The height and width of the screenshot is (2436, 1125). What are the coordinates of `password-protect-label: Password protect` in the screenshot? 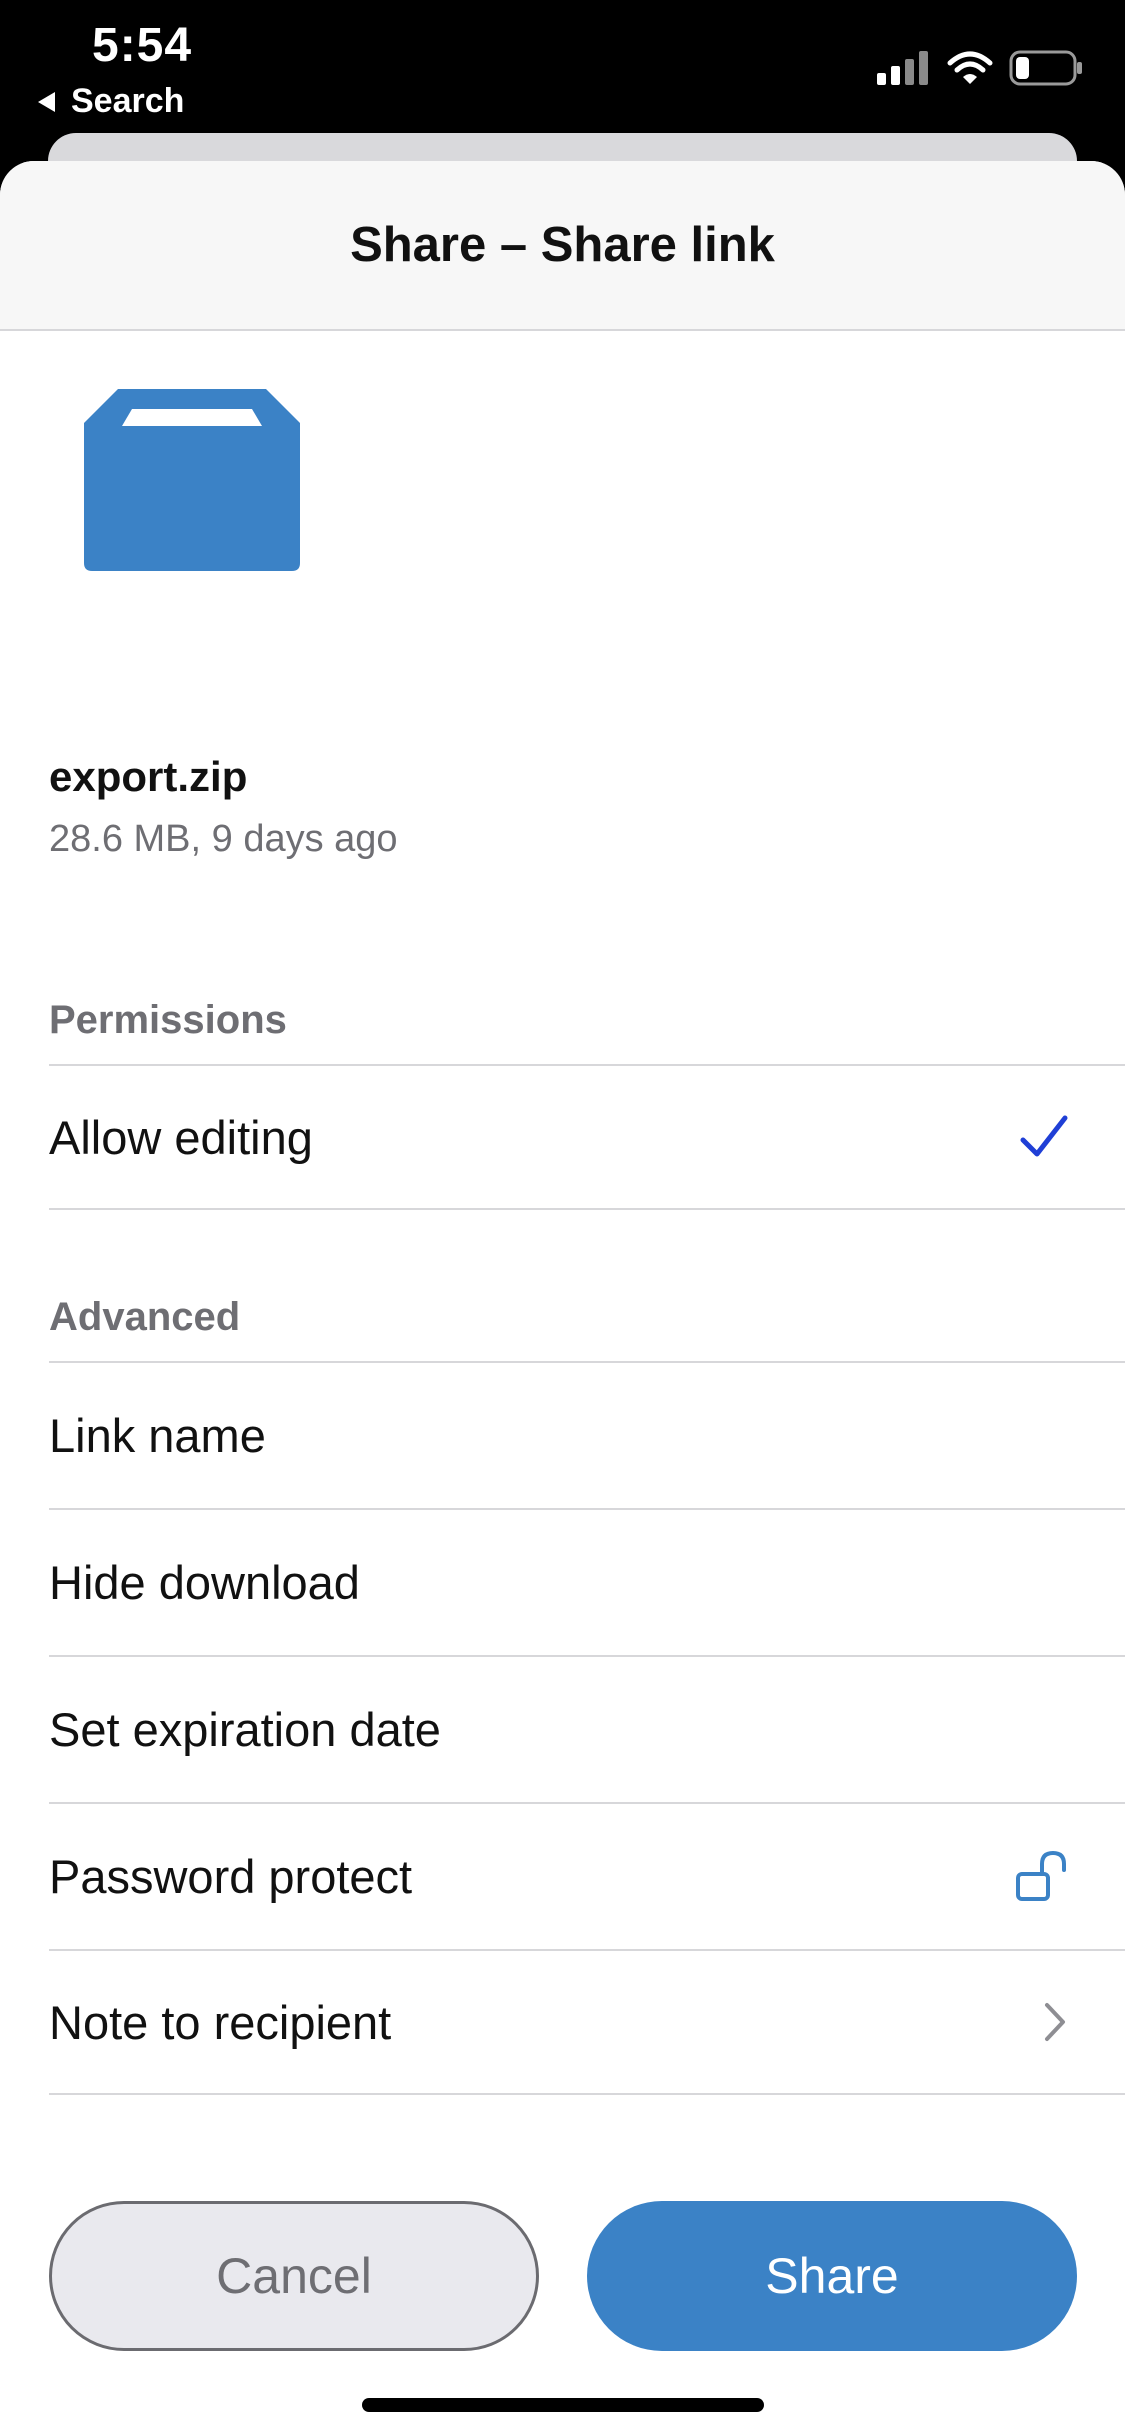 It's located at (231, 1876).